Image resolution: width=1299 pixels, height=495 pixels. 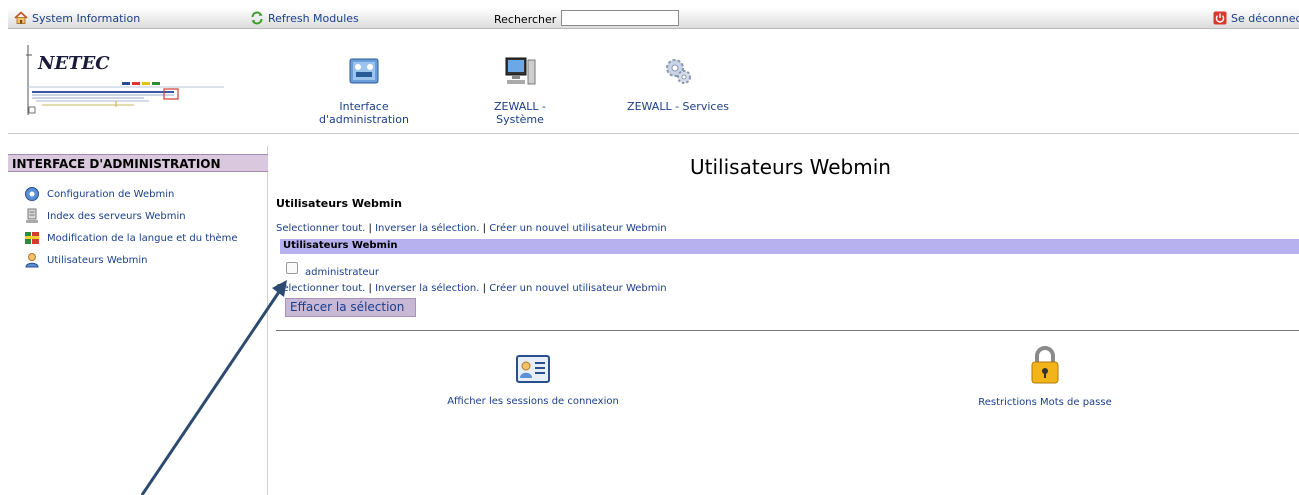 I want to click on sidebar-item-label: Index des serveurs Webmin, so click(x=116, y=216).